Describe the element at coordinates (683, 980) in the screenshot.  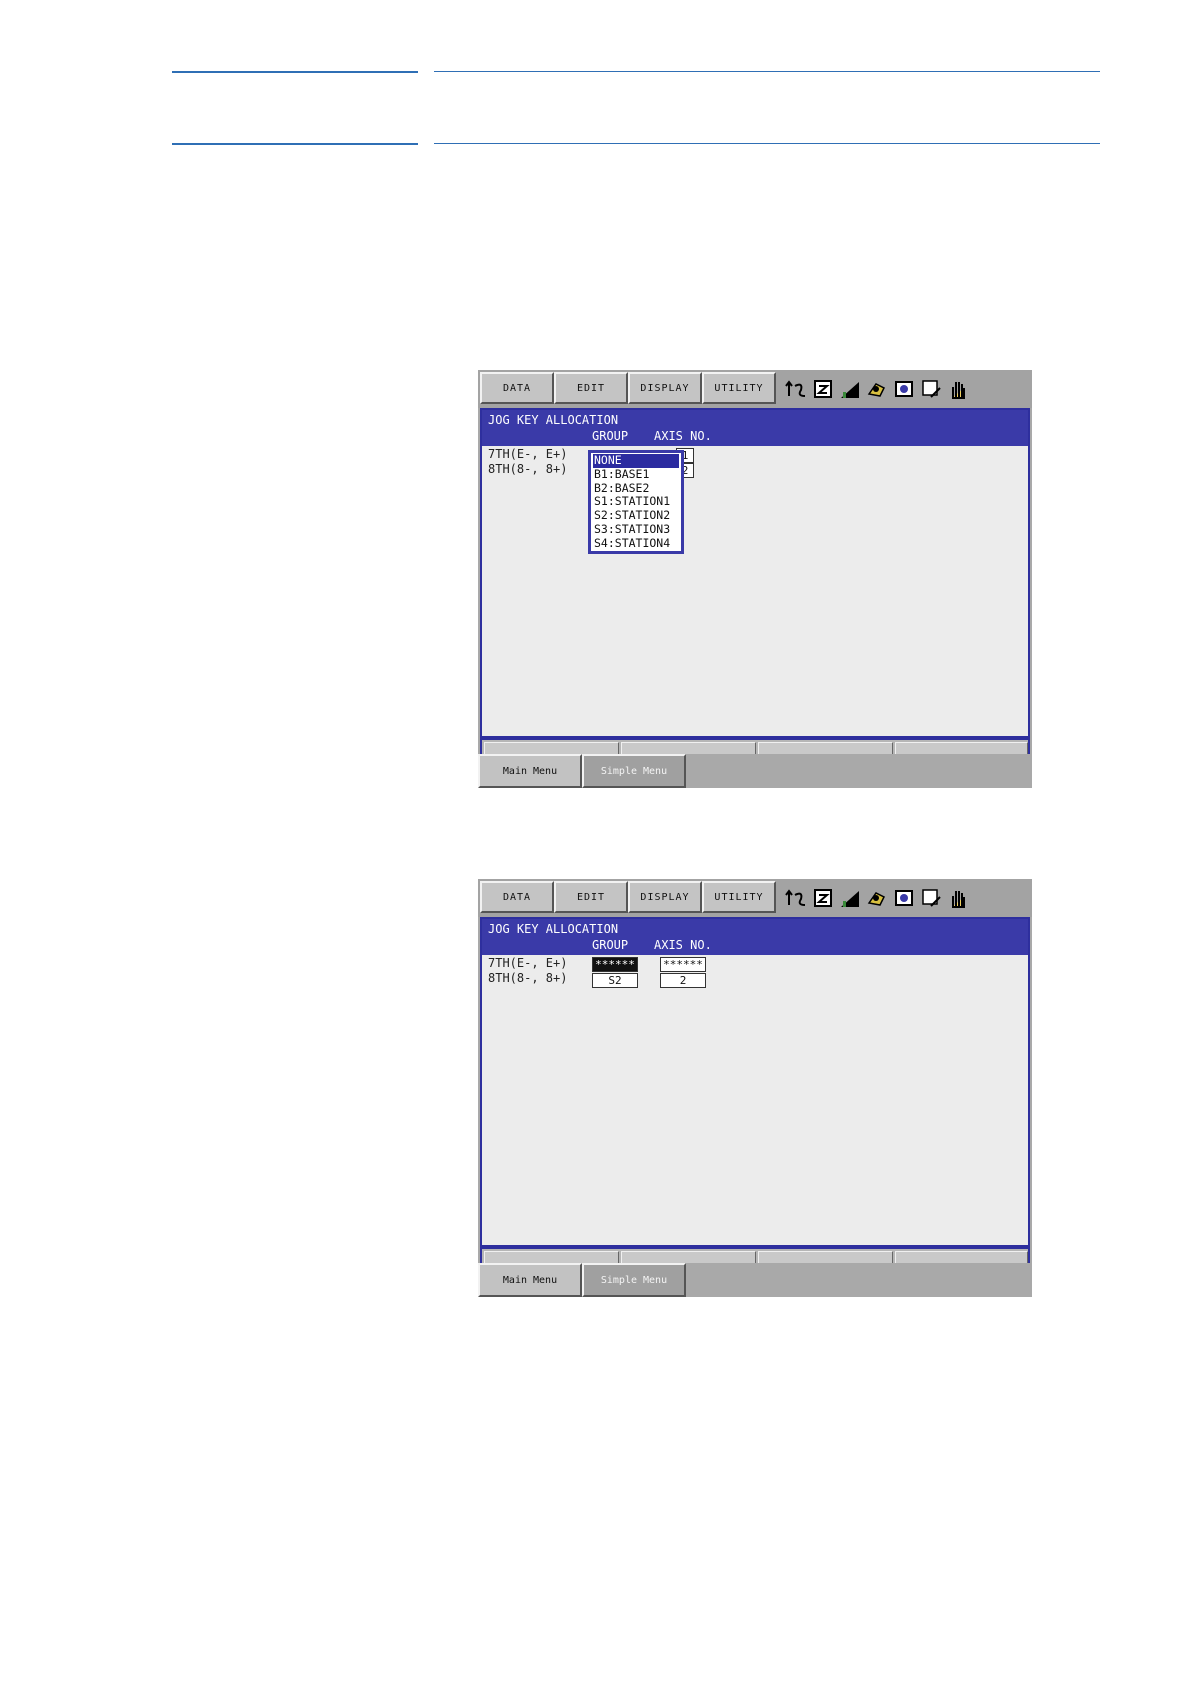
I see `axis-cell-8th: 2` at that location.